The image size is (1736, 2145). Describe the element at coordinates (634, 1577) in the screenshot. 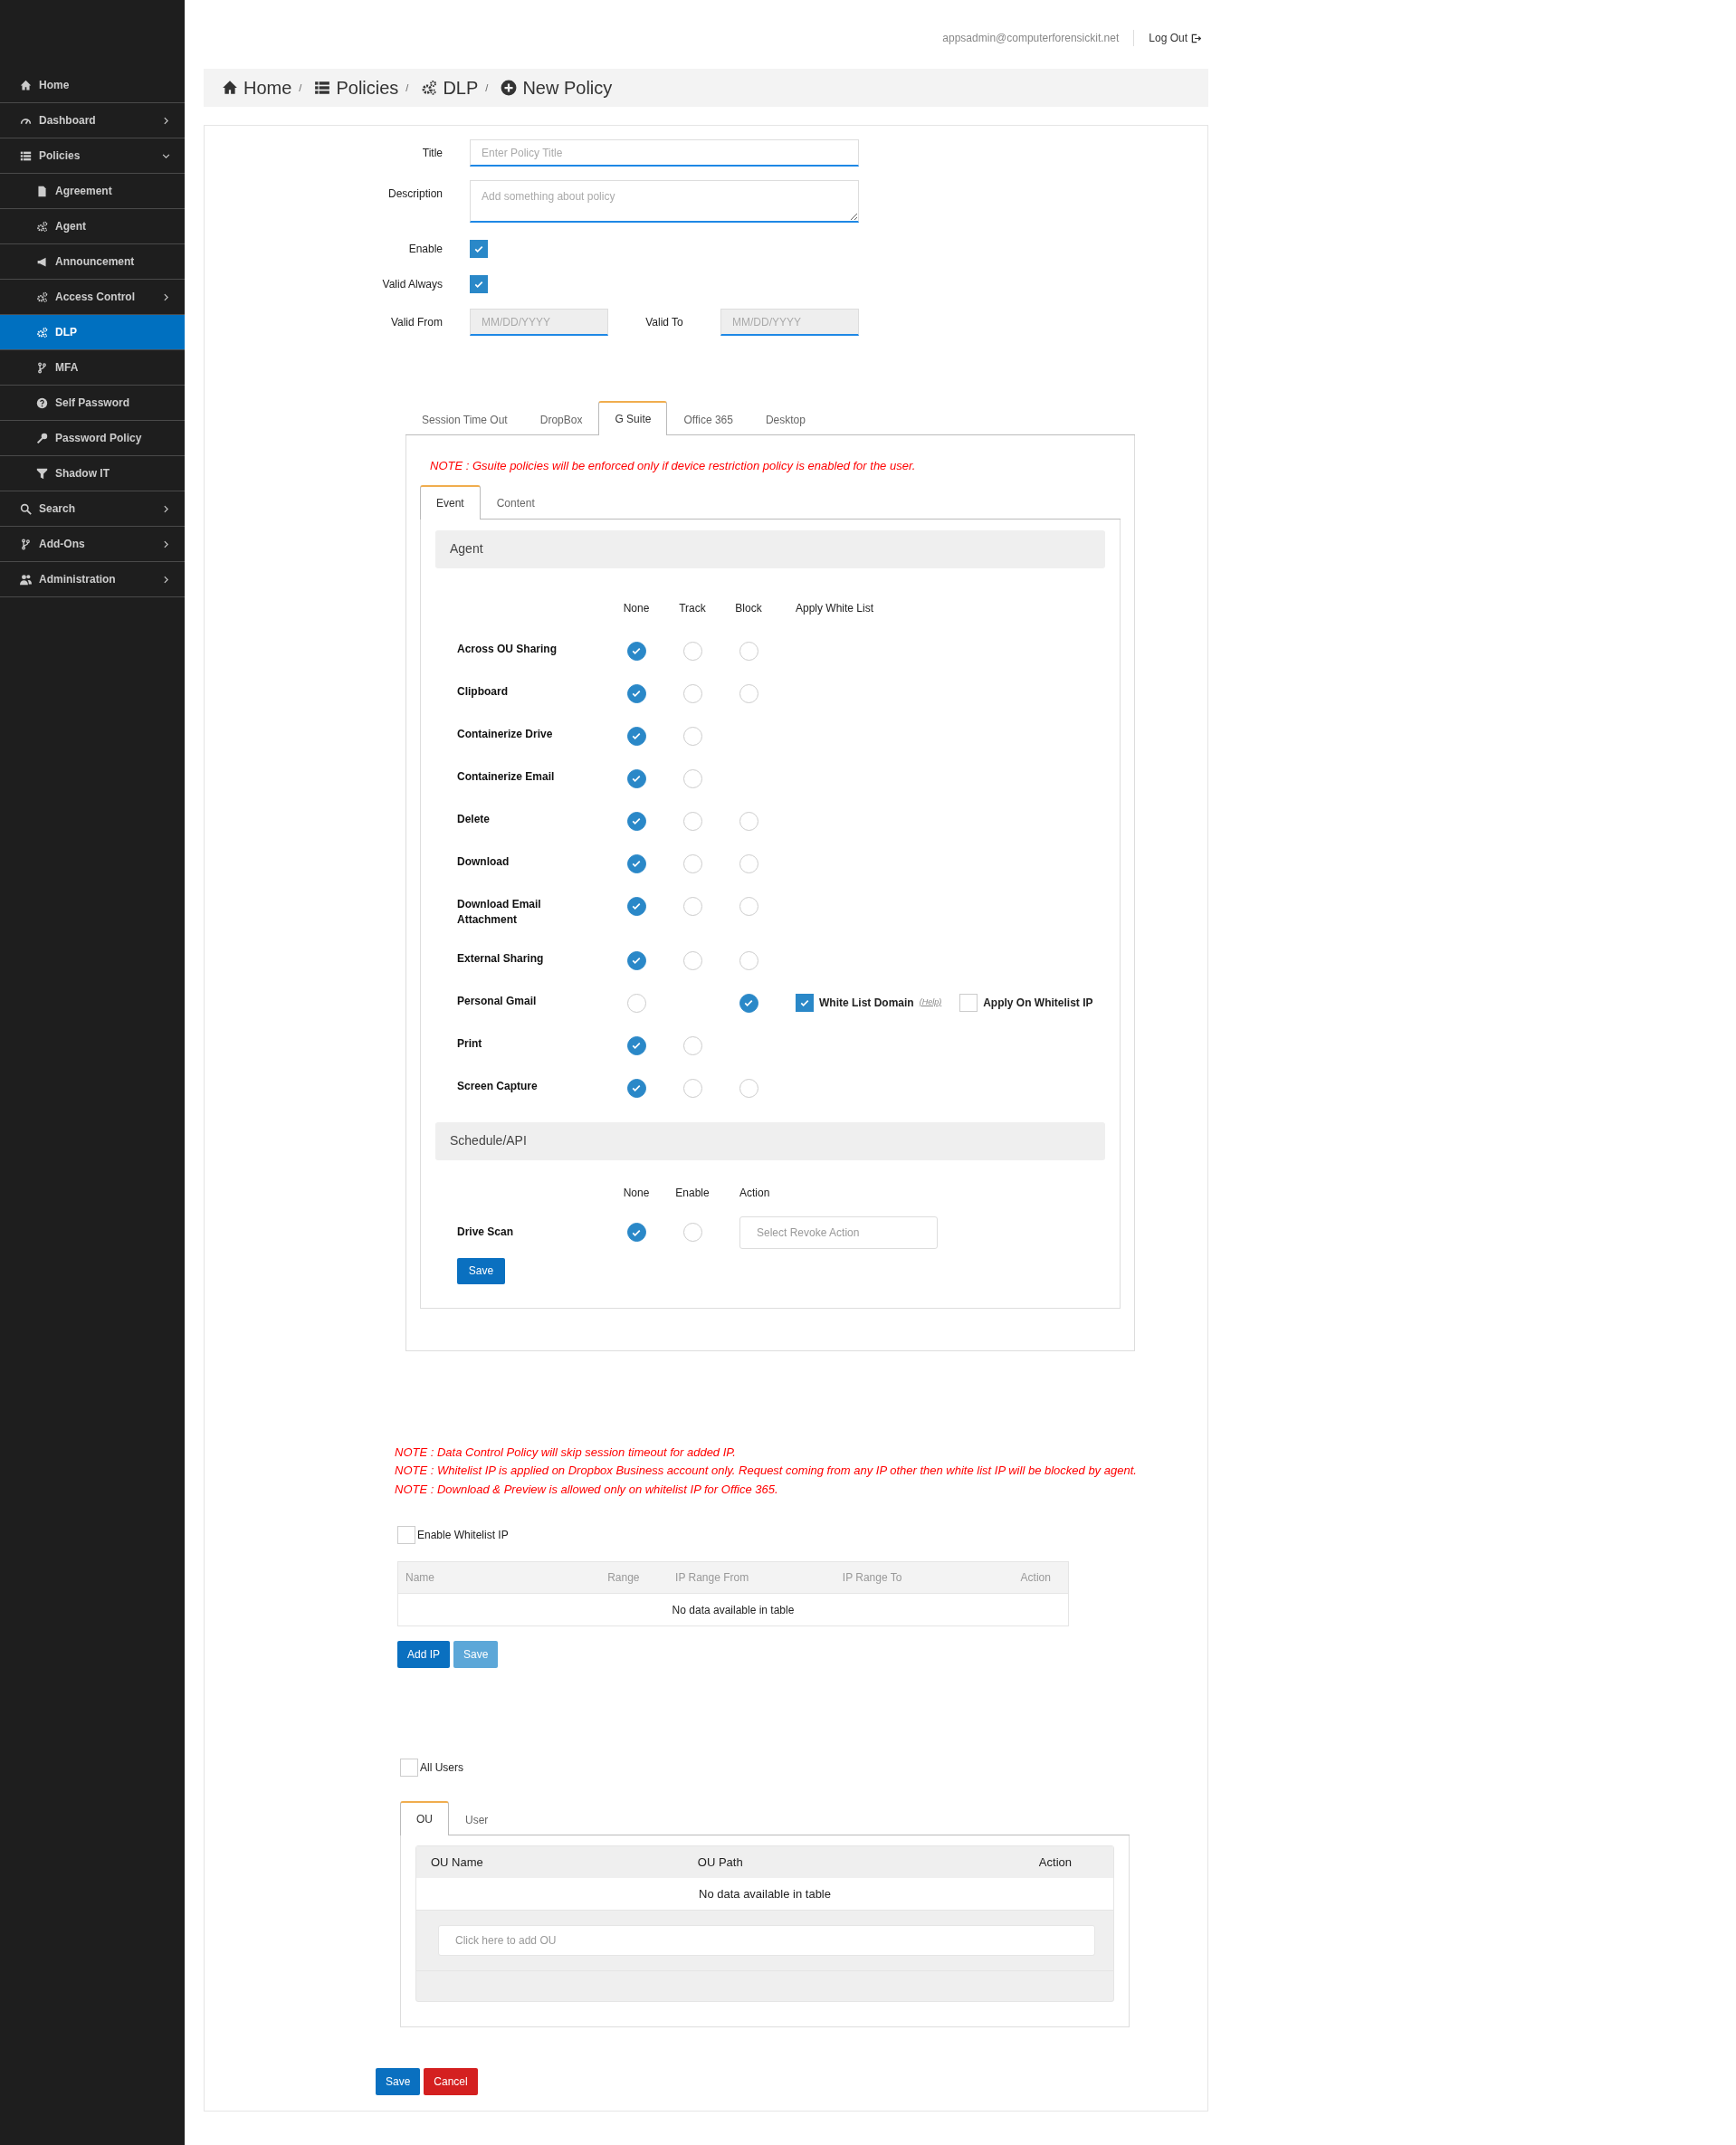

I see `column-header: Range` at that location.